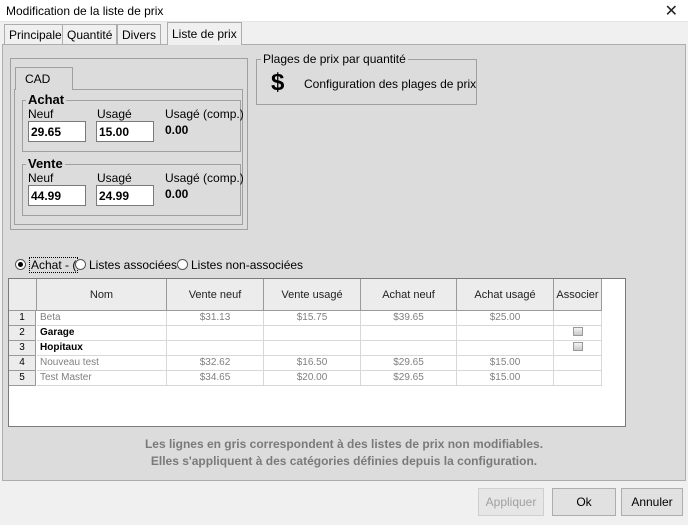  Describe the element at coordinates (41, 178) in the screenshot. I see `vente-neuf-label: Neuf` at that location.